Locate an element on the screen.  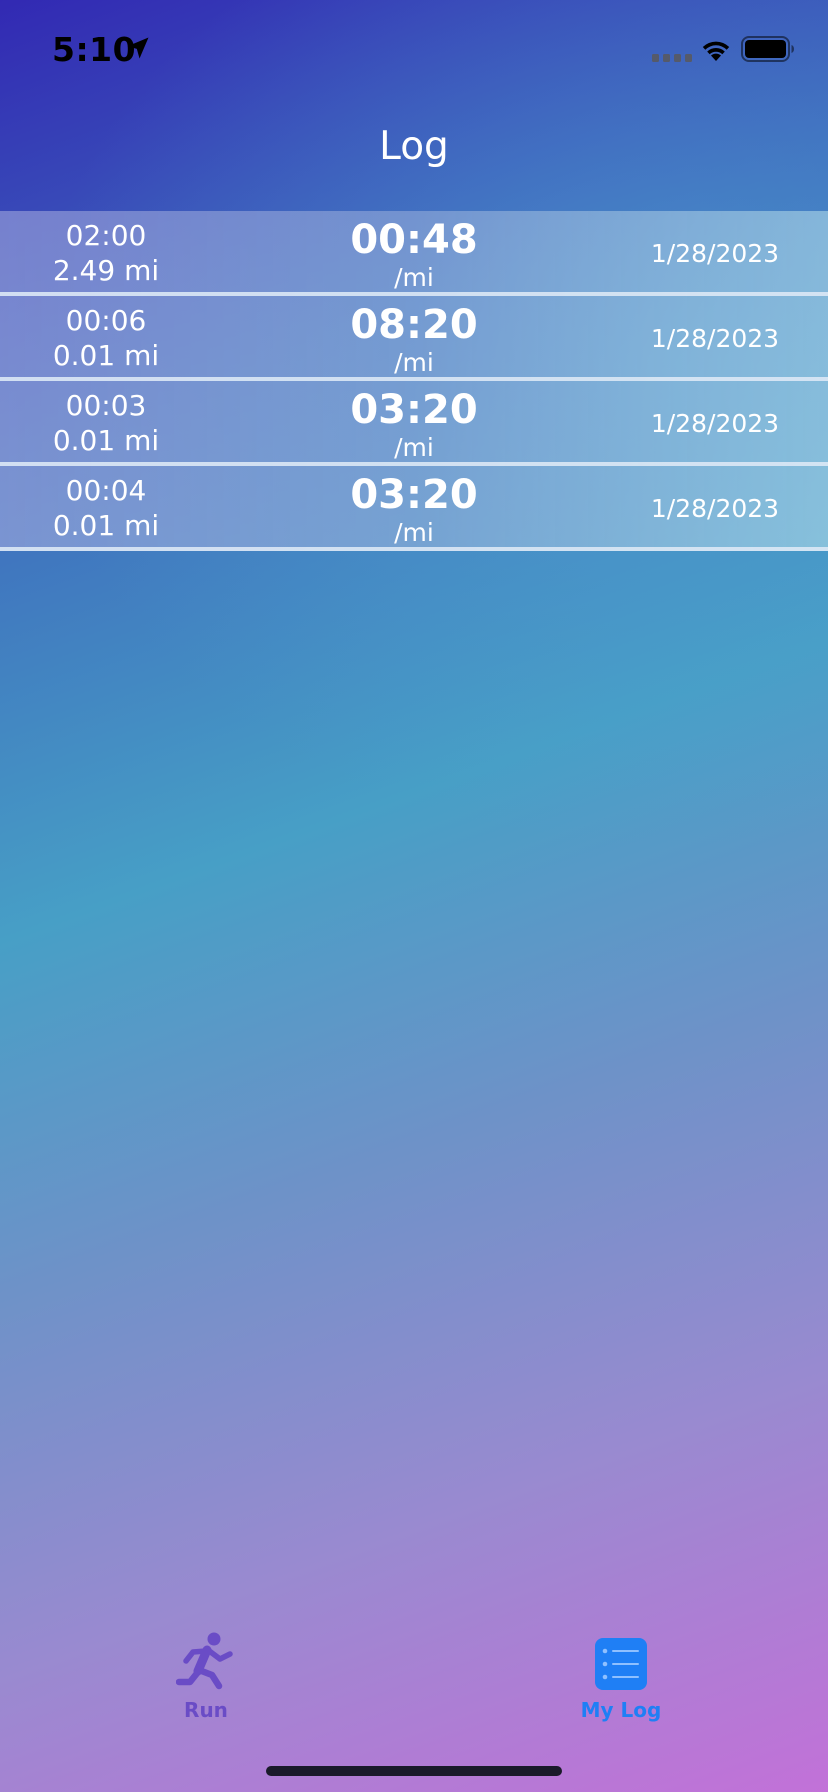
page-title: Log is located at coordinates (414, 146).